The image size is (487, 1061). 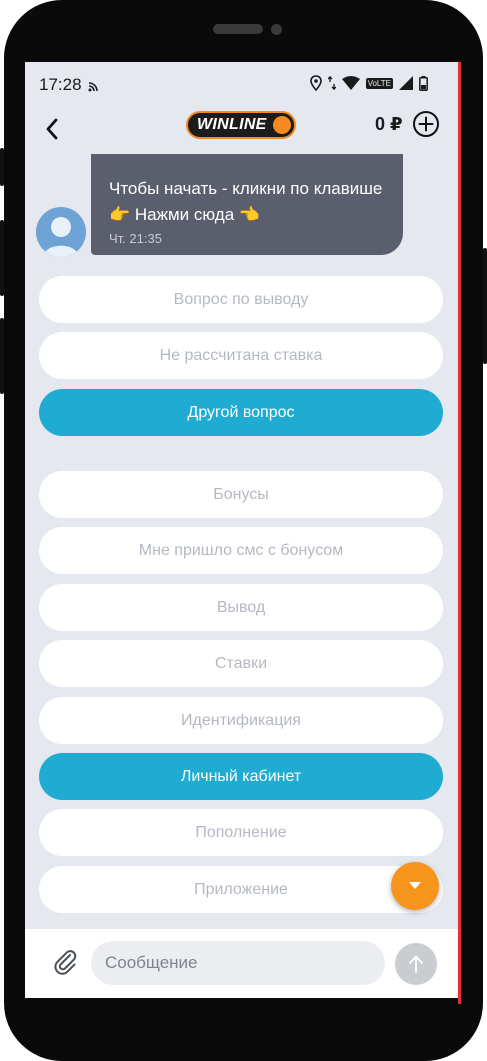 I want to click on message-composer, so click(x=241, y=963).